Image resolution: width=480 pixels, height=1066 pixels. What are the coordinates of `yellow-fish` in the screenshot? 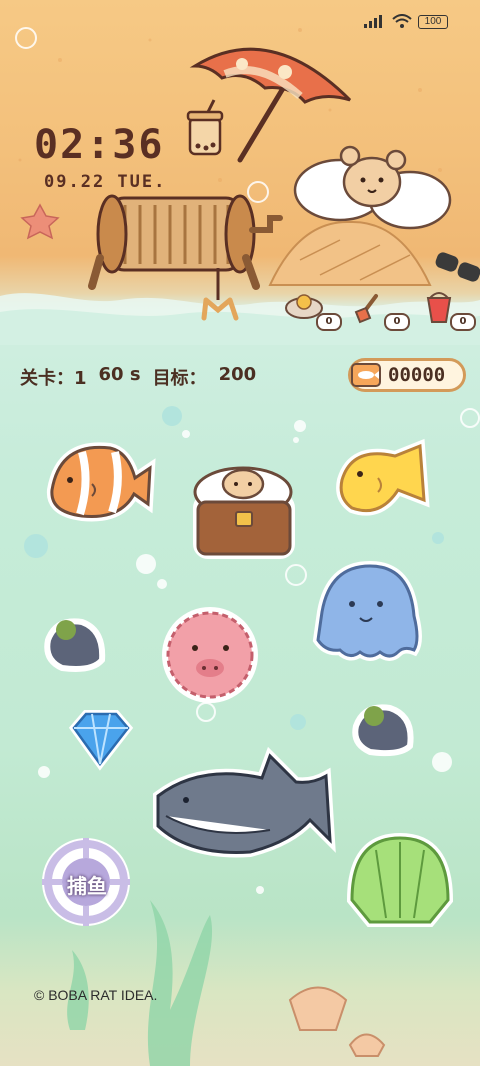 It's located at (383, 477).